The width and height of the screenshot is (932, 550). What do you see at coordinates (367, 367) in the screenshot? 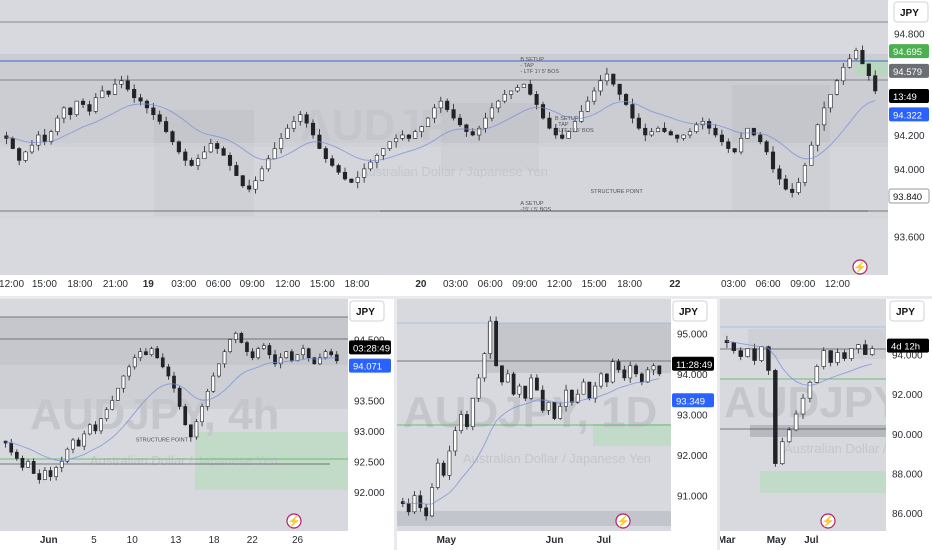
I see `price-tag-text-blue: 94.071` at bounding box center [367, 367].